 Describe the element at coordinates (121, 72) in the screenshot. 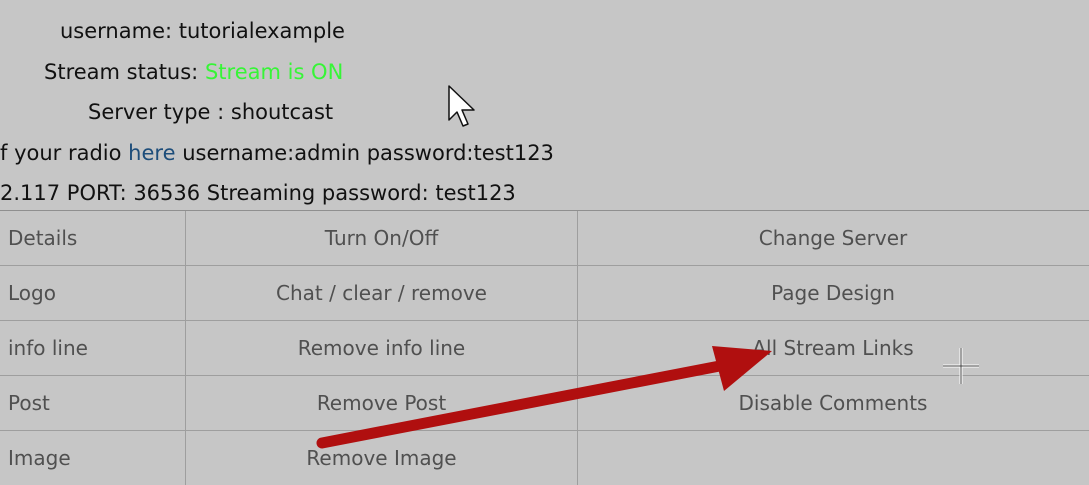

I see `stream-status-label: Stream status:` at that location.